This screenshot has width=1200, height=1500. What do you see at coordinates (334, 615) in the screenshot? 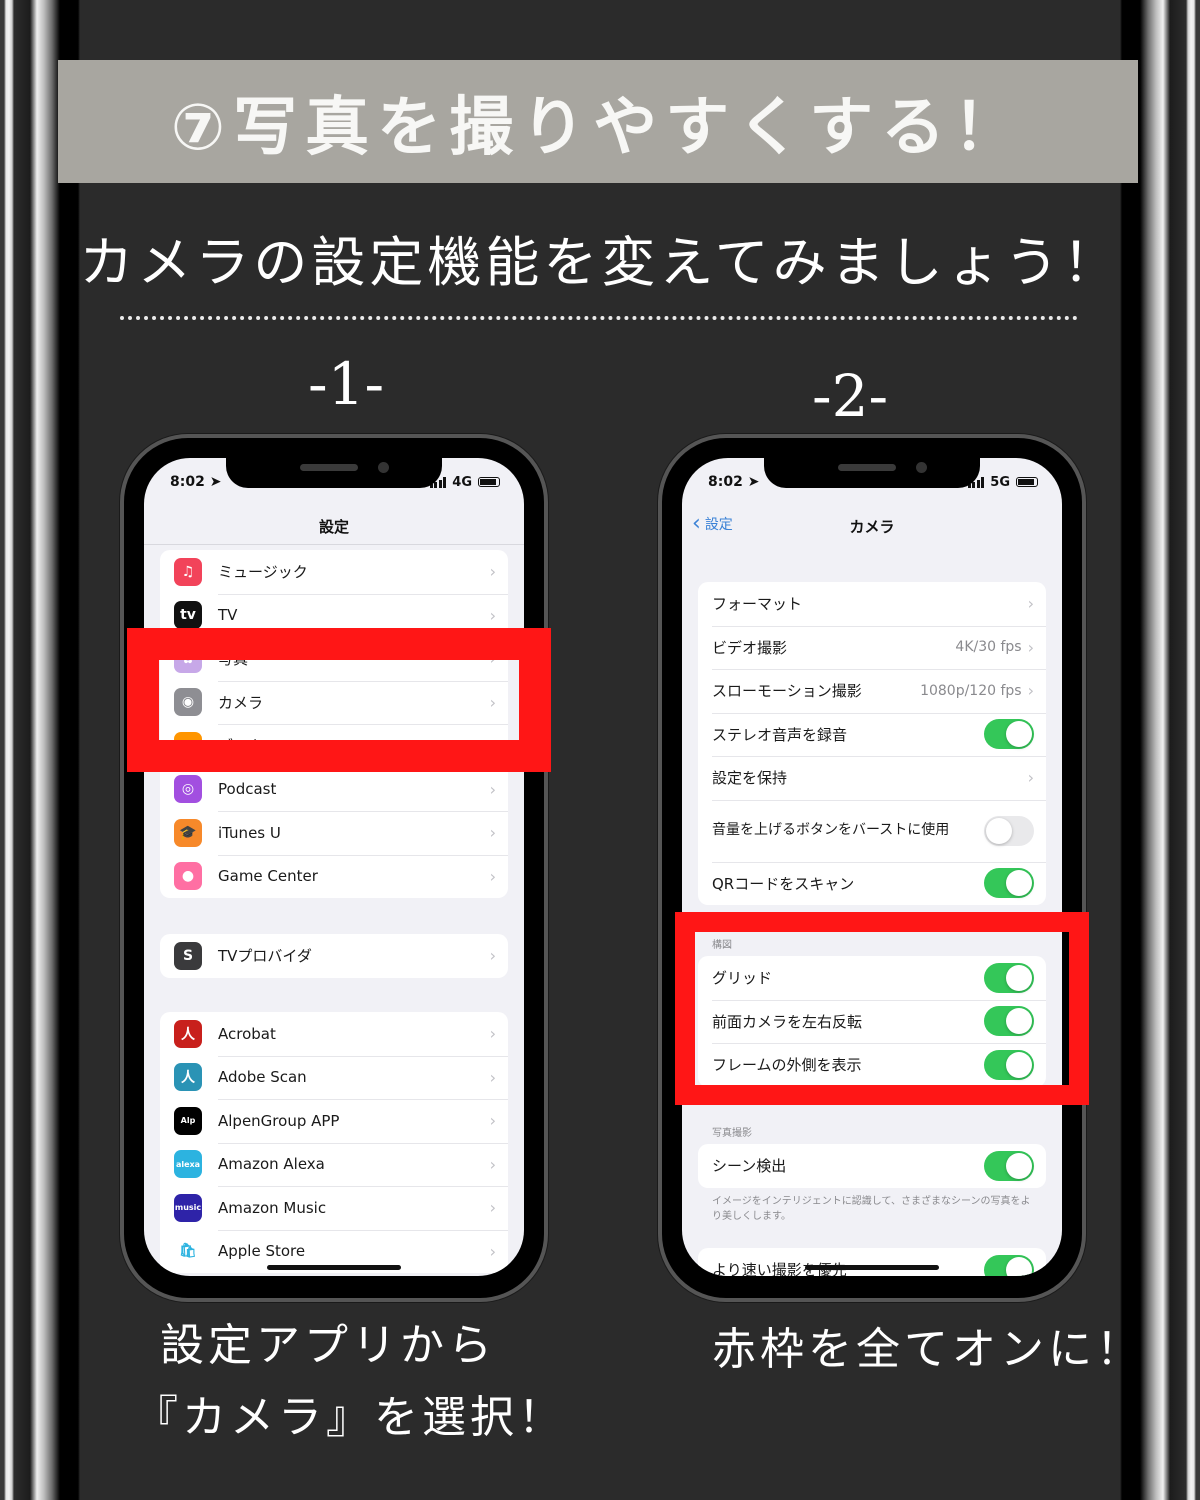
I see `settings-row-tv: tv TV ›` at bounding box center [334, 615].